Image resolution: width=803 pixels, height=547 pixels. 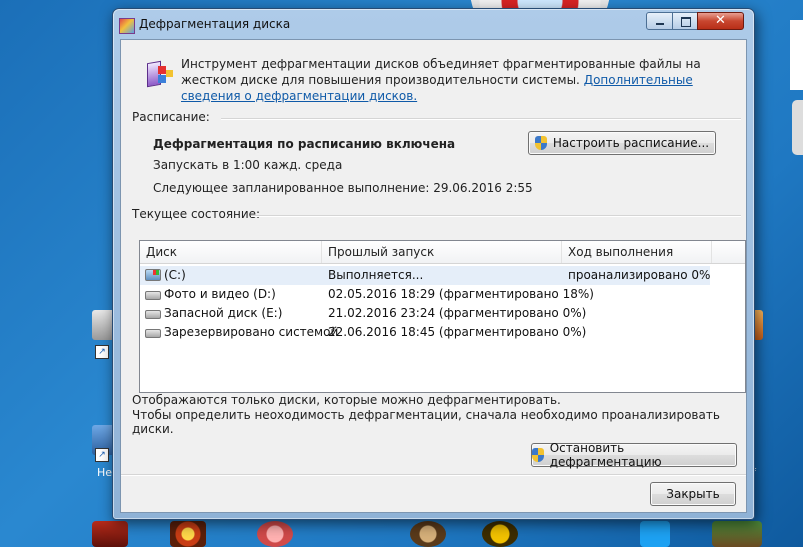 I want to click on column-header-disk: Диск, so click(x=231, y=252).